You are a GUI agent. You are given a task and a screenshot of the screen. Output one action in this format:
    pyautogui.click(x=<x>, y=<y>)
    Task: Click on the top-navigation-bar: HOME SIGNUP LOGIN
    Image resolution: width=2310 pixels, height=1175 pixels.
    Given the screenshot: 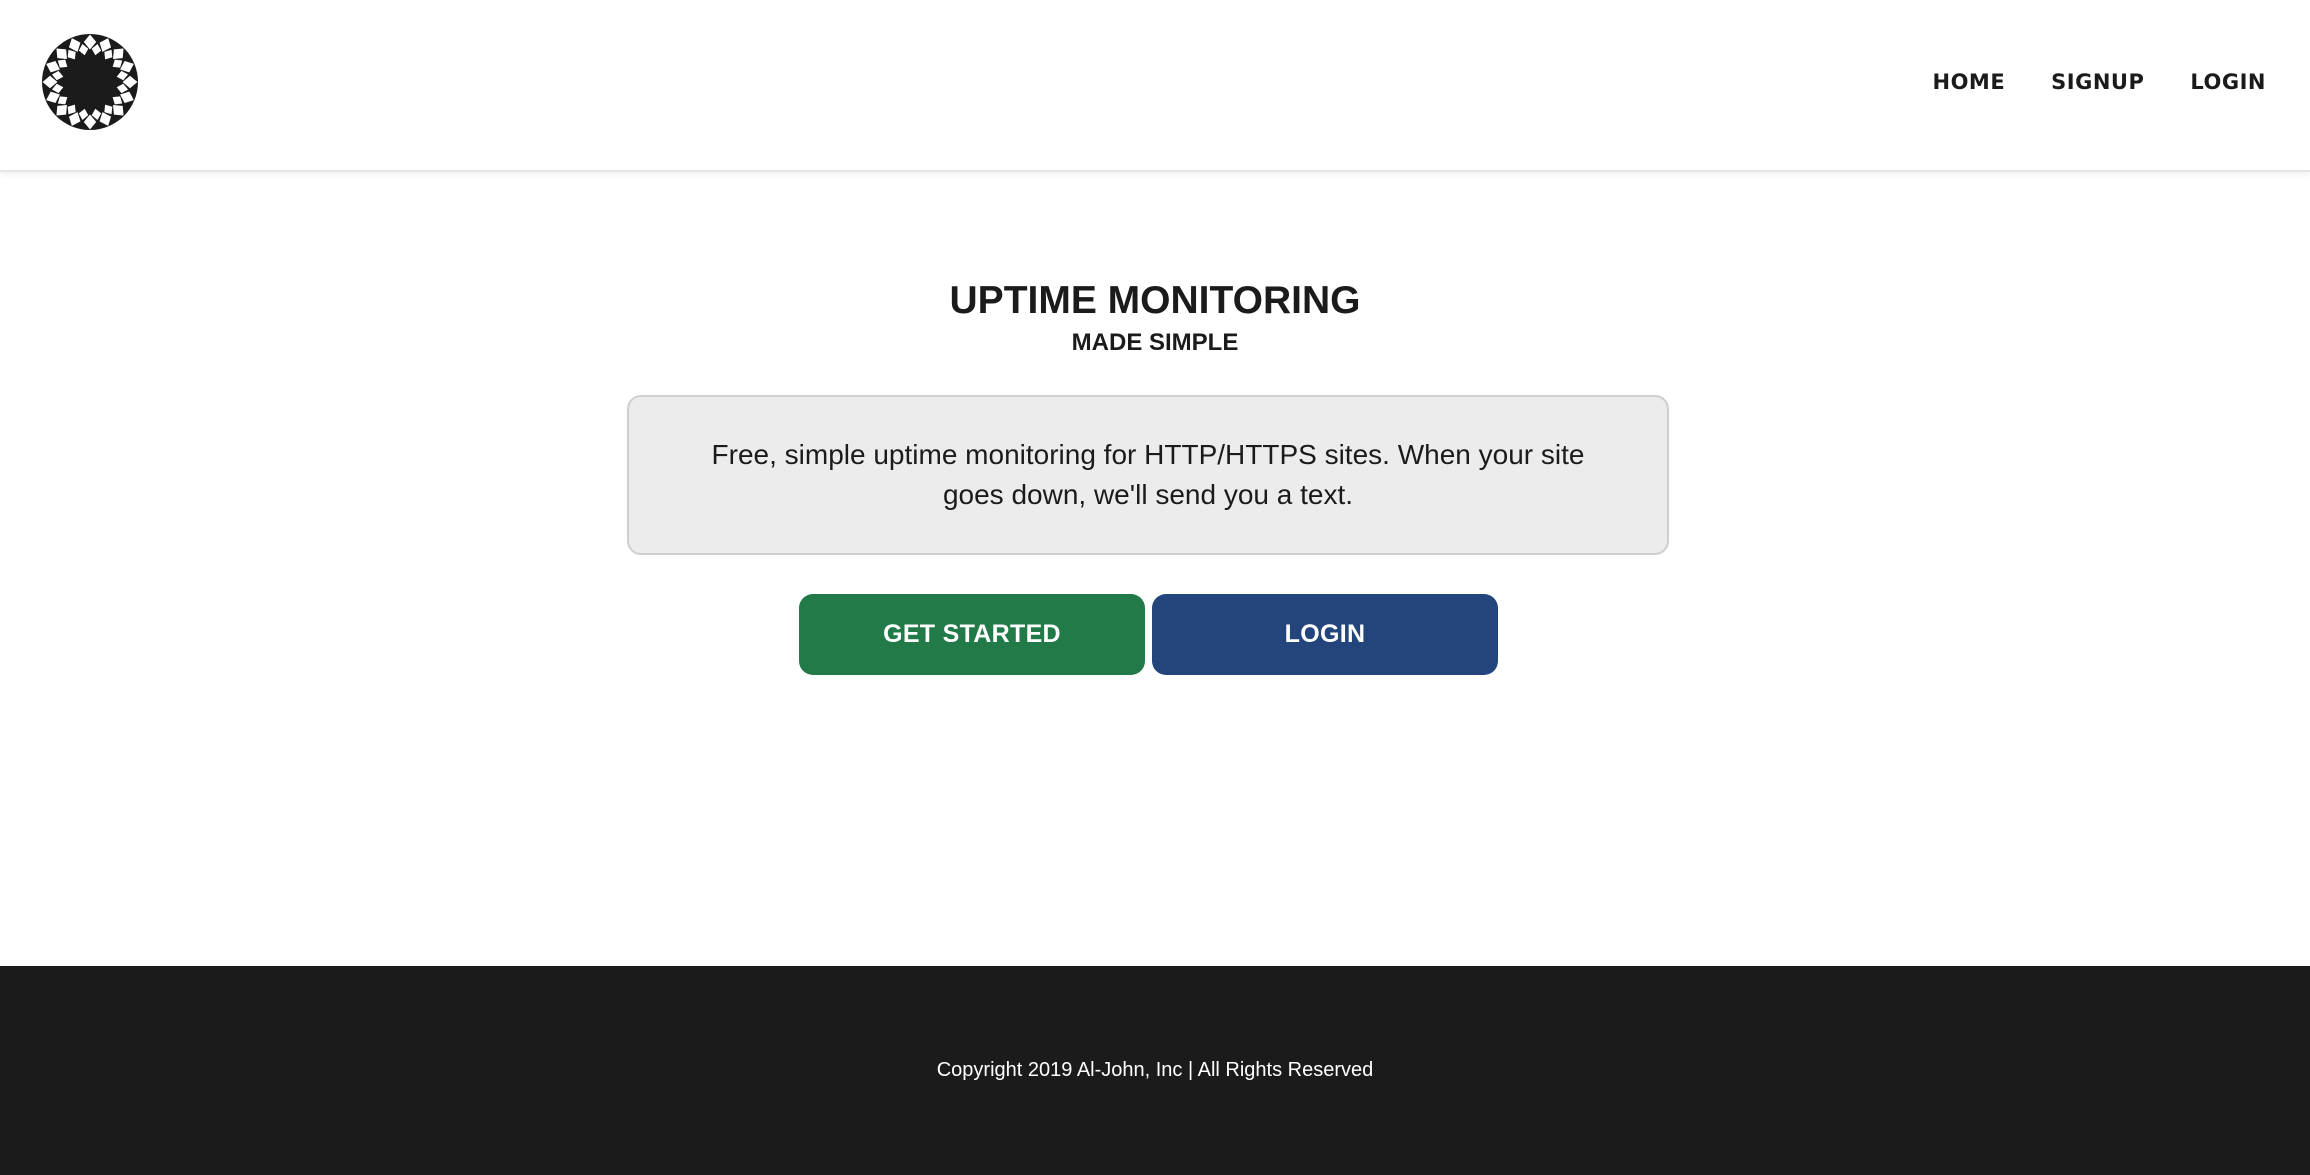 What is the action you would take?
    pyautogui.click(x=1155, y=86)
    